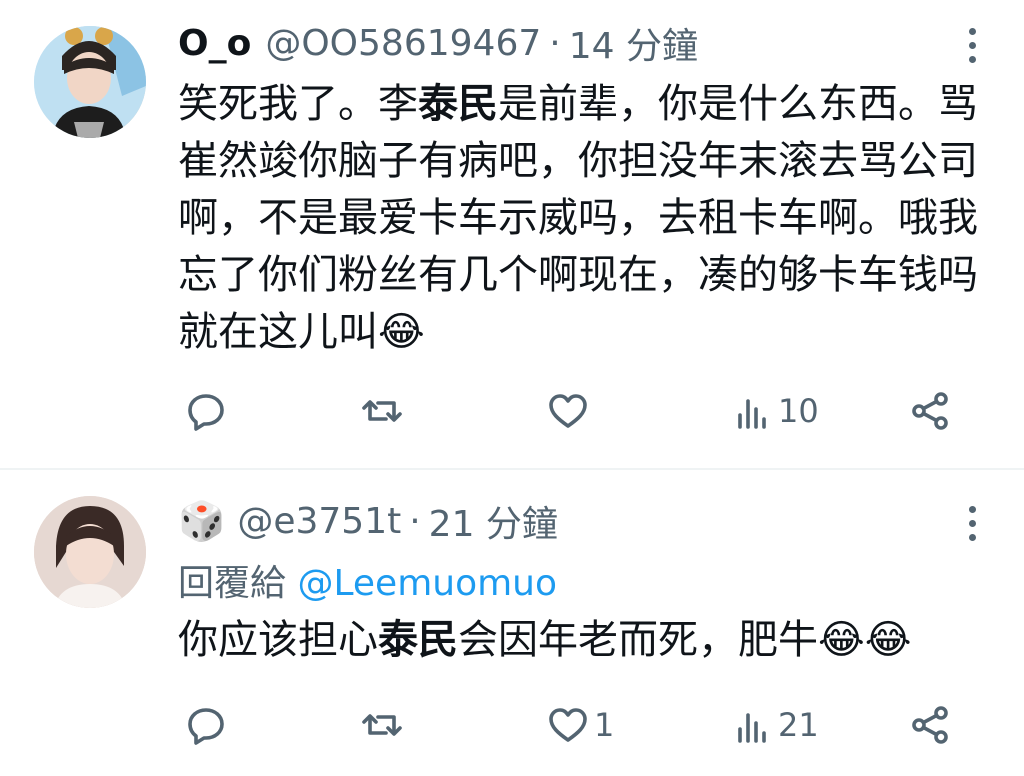  I want to click on timestamp: 21 分鐘, so click(493, 521).